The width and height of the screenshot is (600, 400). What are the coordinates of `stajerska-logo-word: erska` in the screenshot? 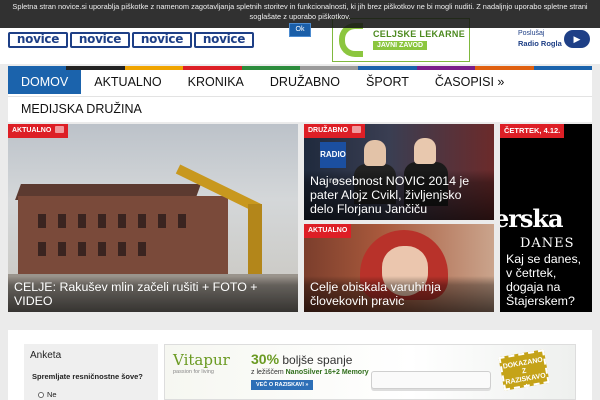 It's located at (532, 218).